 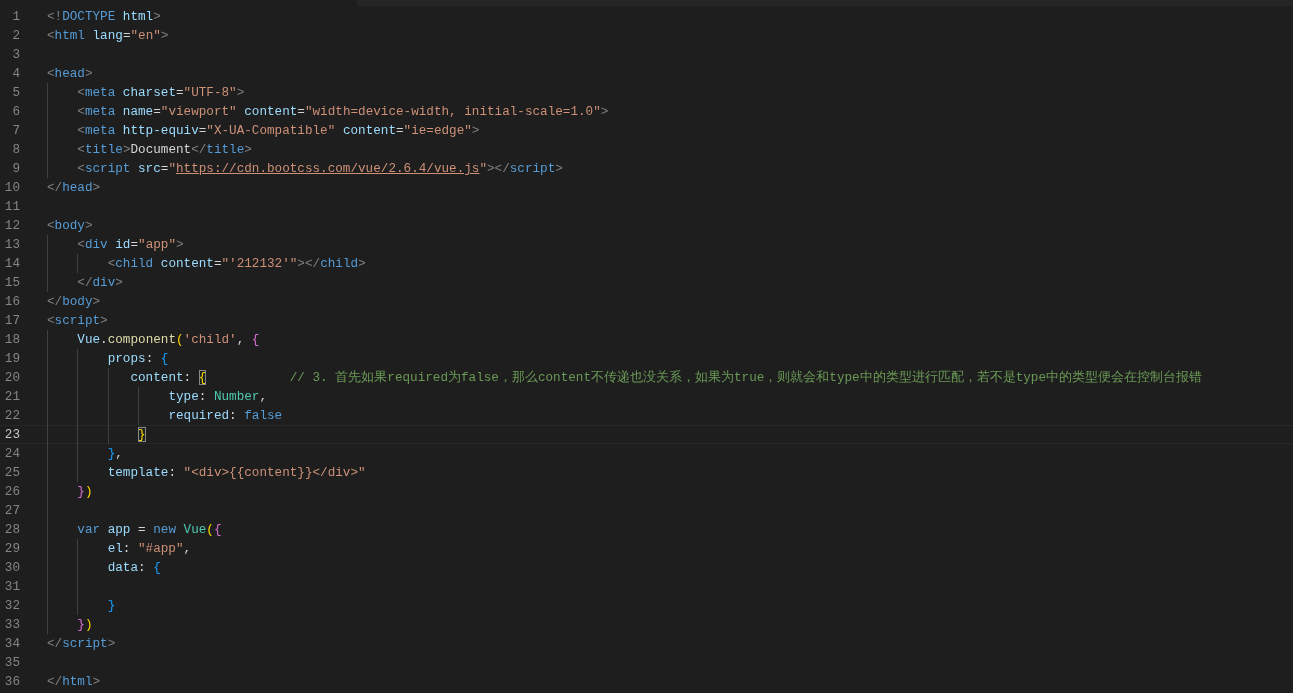 I want to click on line-number: 4, so click(x=15, y=73).